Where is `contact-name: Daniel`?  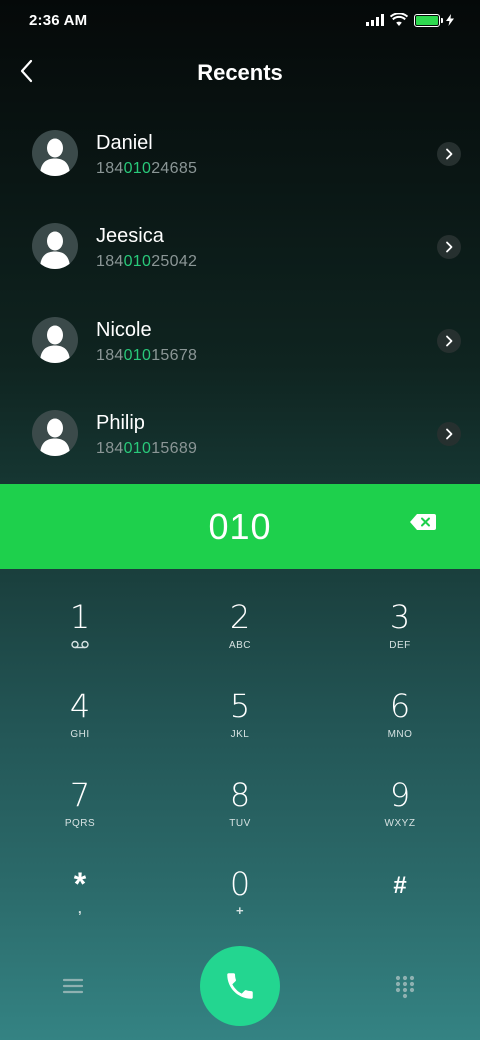
contact-name: Daniel is located at coordinates (124, 143).